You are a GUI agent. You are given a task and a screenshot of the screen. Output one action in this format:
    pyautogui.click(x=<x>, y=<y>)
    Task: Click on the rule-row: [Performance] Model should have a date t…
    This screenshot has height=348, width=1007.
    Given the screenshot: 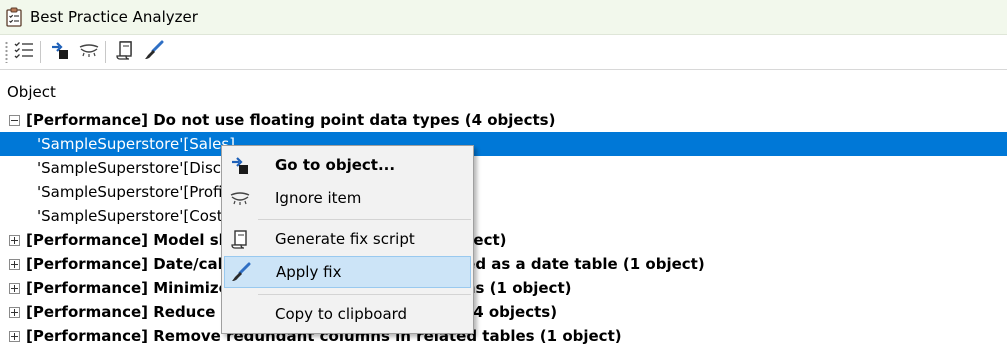 What is the action you would take?
    pyautogui.click(x=503, y=240)
    